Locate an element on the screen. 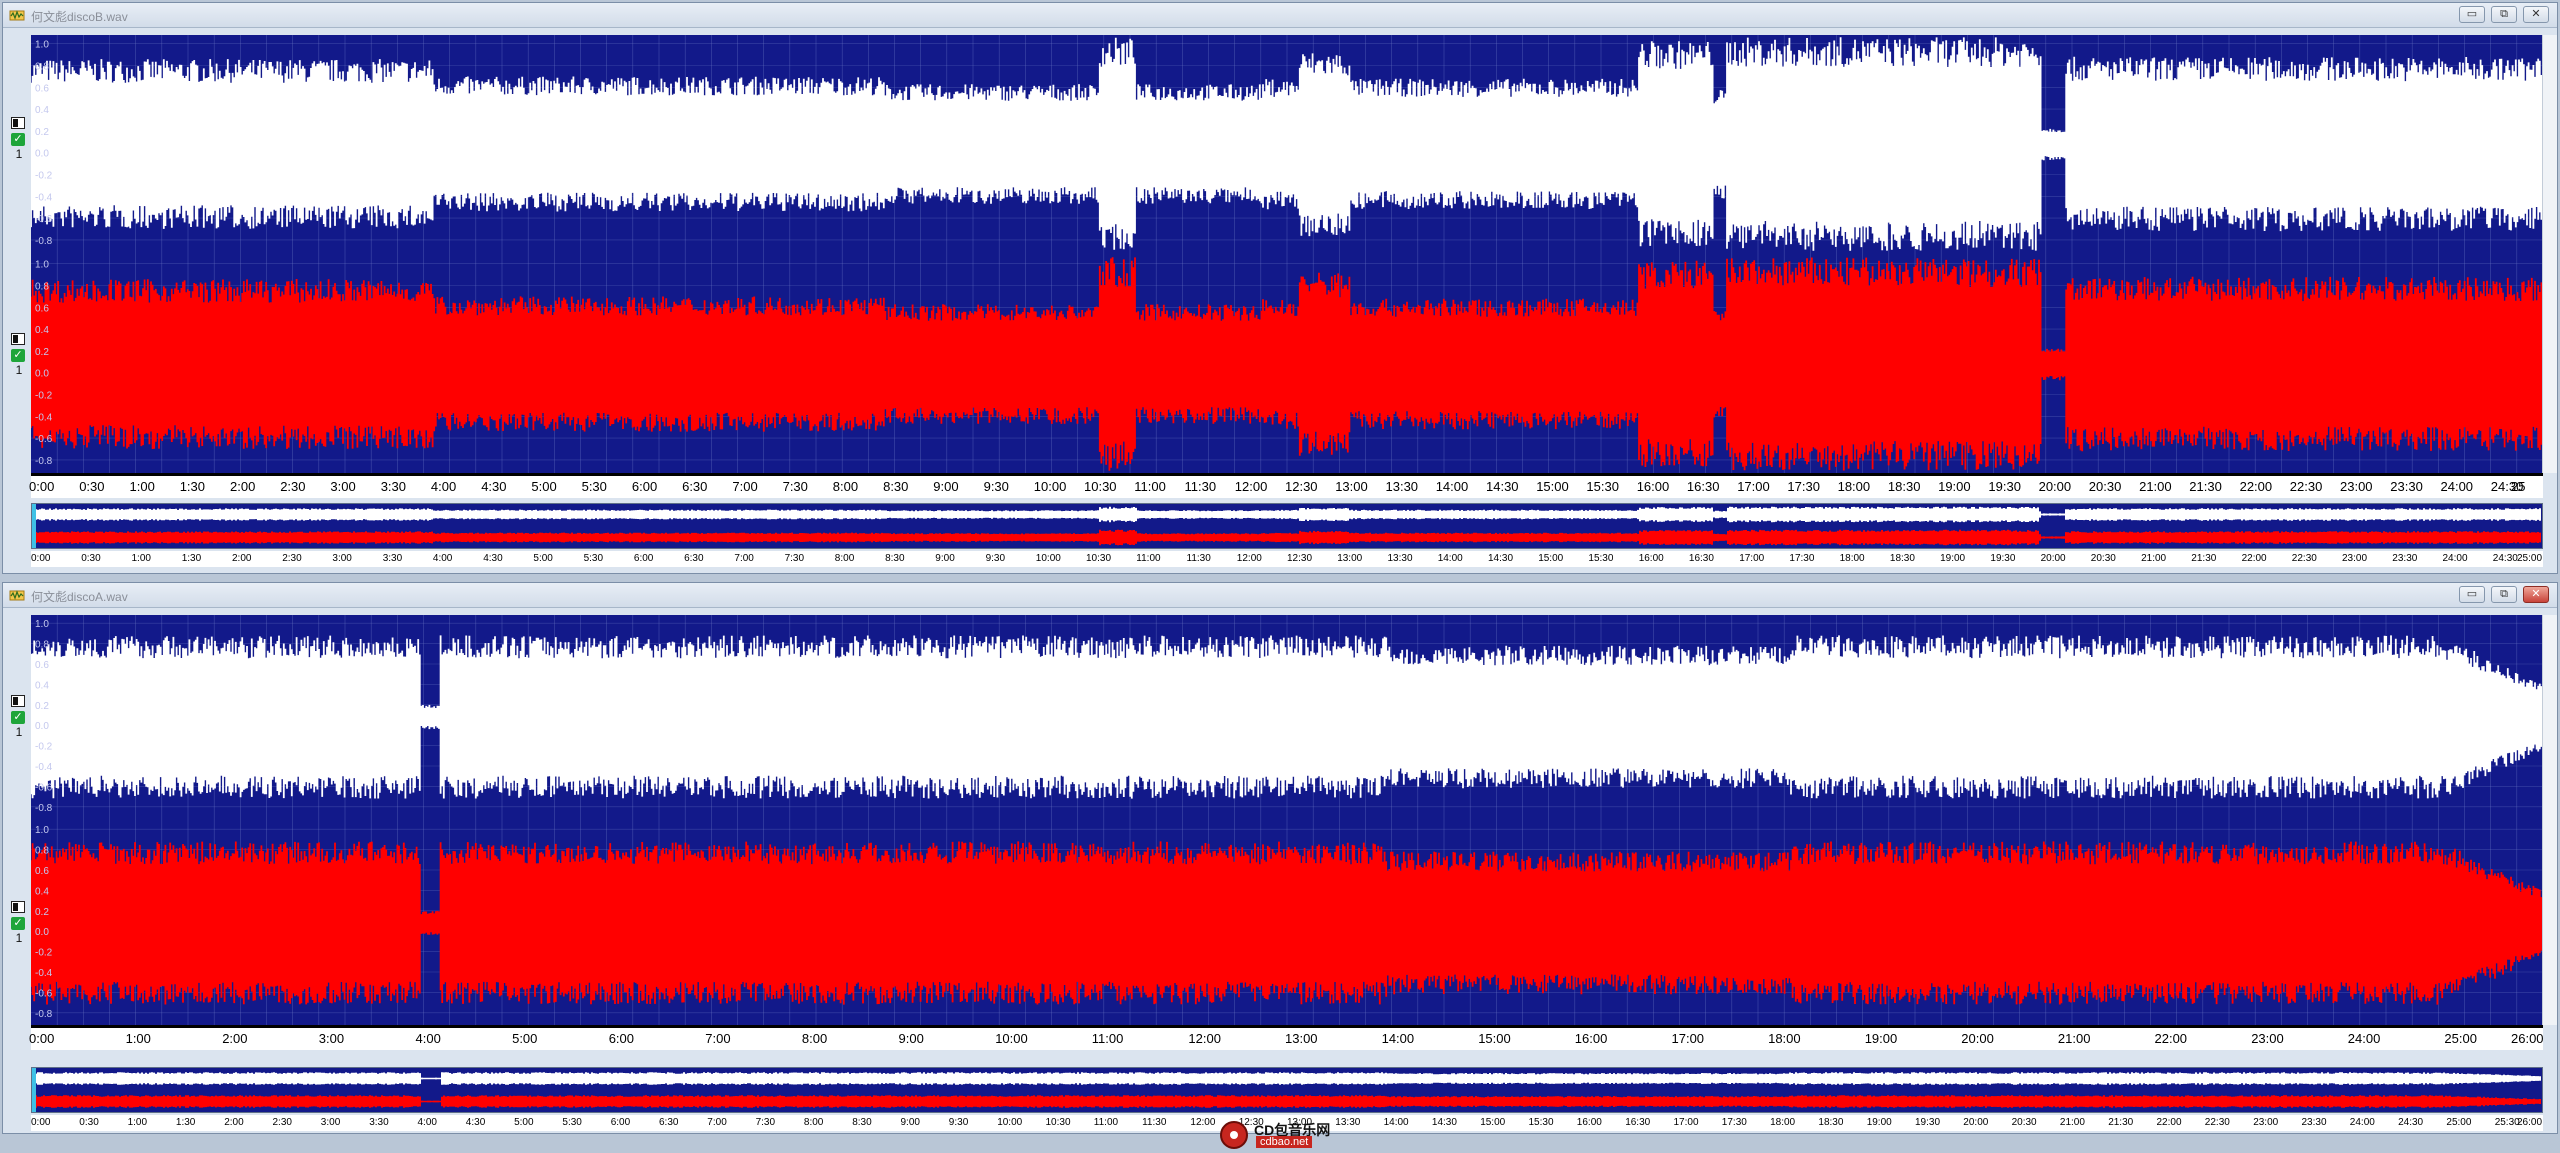  timeline-label: 3:00 is located at coordinates (342, 558).